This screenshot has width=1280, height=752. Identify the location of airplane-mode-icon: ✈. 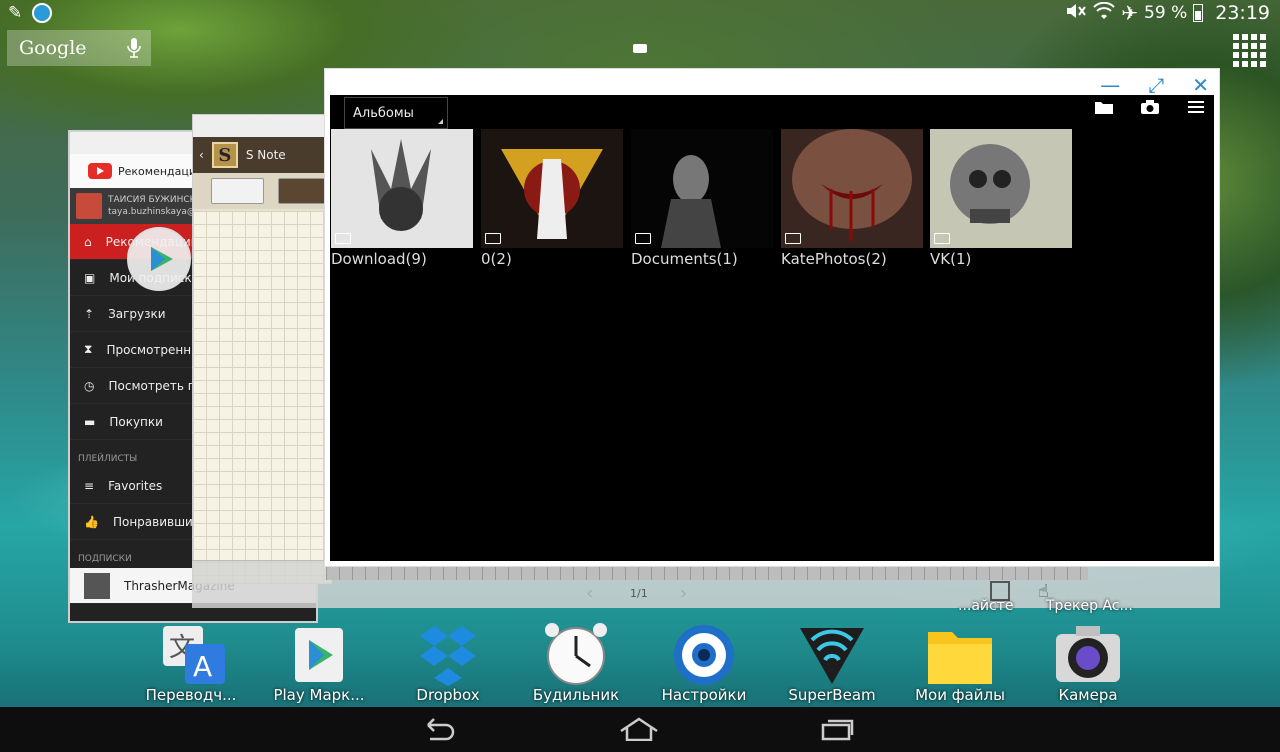
(1130, 13).